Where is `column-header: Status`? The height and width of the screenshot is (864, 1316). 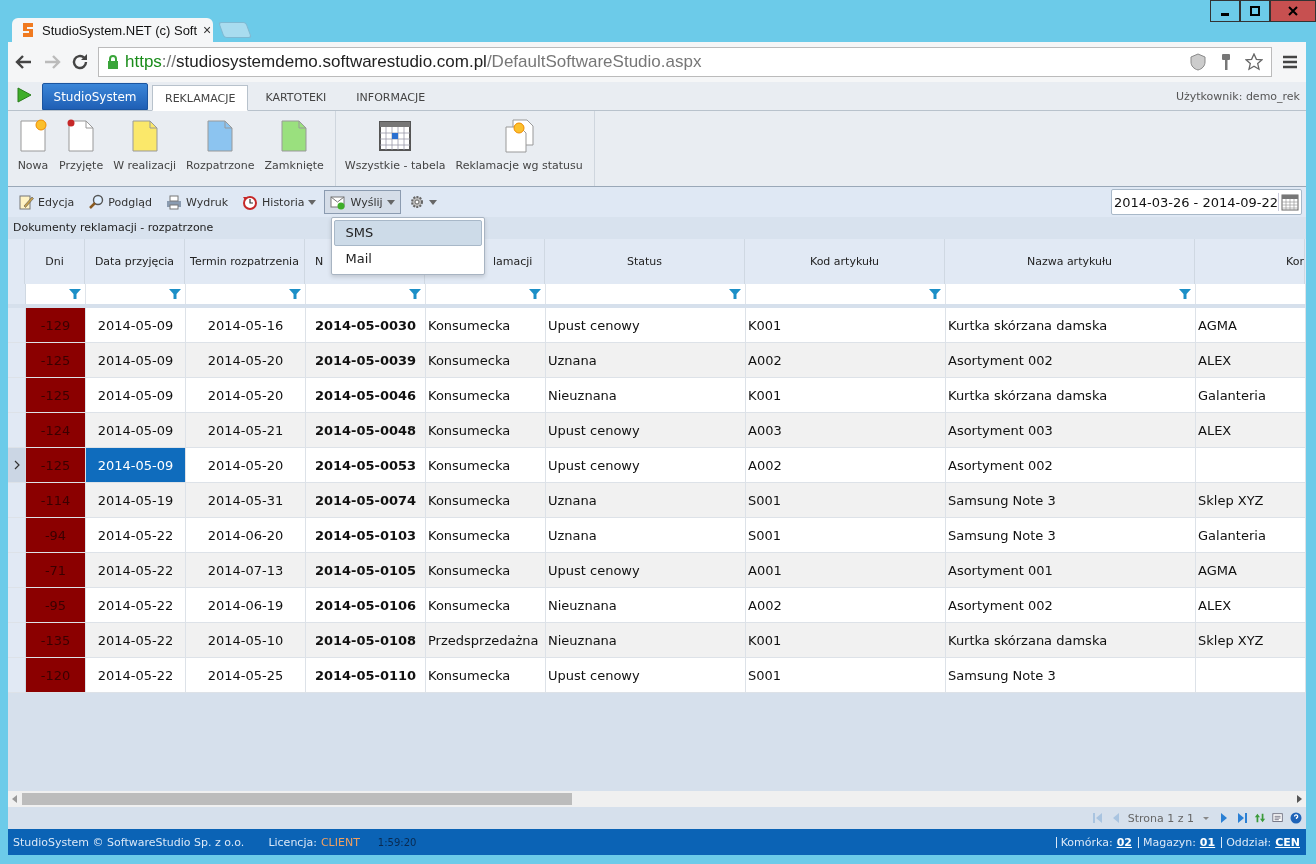 column-header: Status is located at coordinates (644, 261).